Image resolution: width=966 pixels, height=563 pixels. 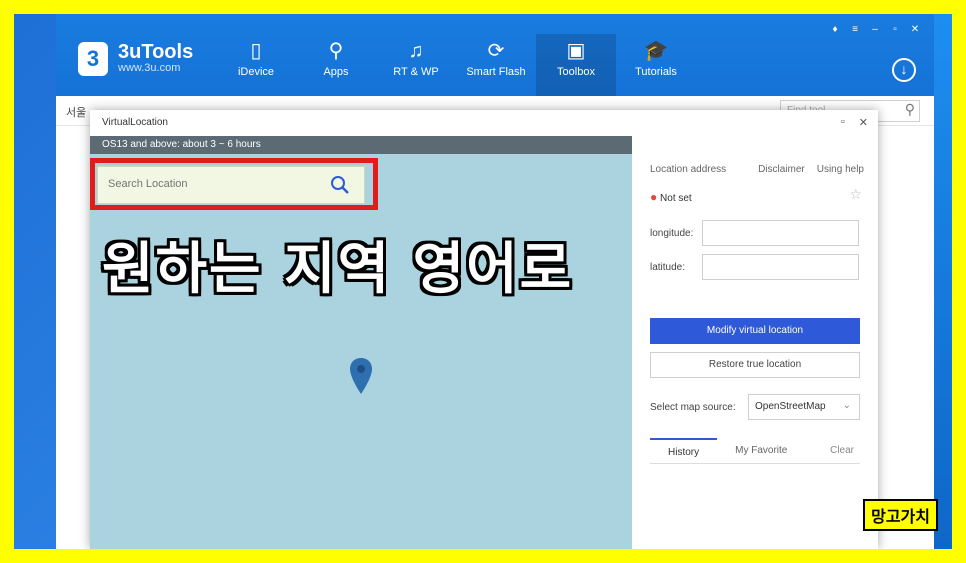 I want to click on modify-virtual-location-button: Modify virtual location, so click(x=755, y=331).